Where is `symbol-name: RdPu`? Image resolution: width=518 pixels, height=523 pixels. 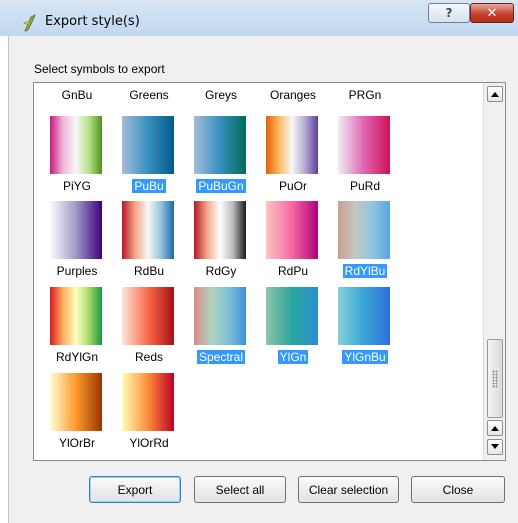 symbol-name: RdPu is located at coordinates (293, 271).